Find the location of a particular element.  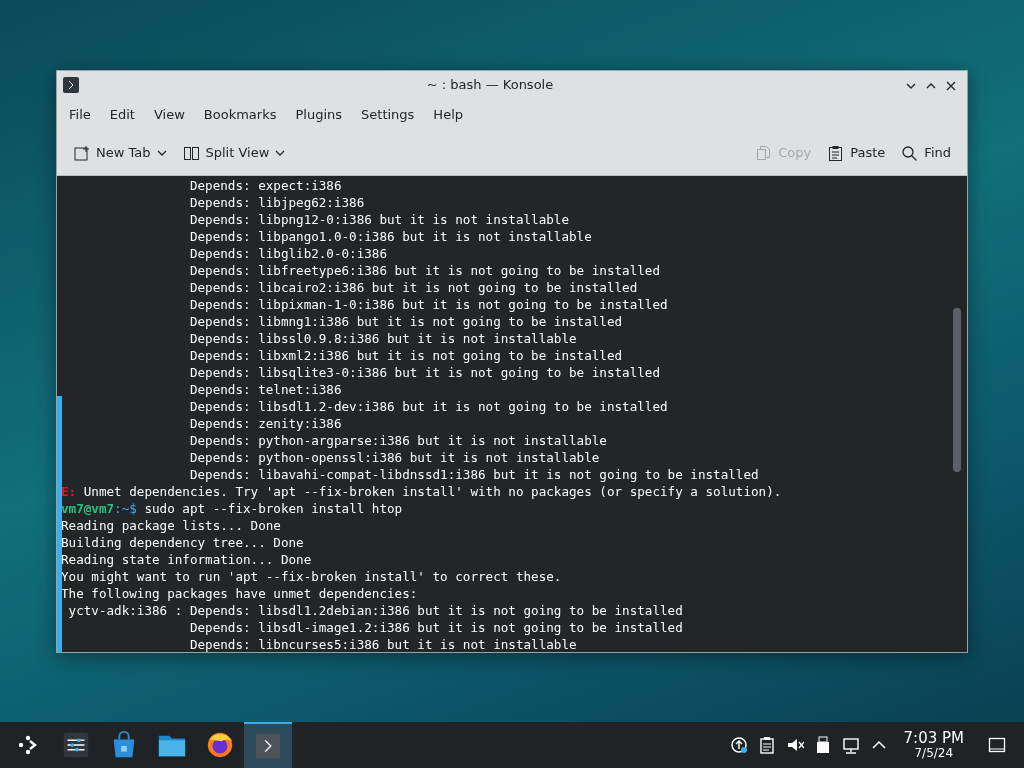

terminal-line: Depends: libssl0.9.8:i386 but it is not installable is located at coordinates (383, 338).